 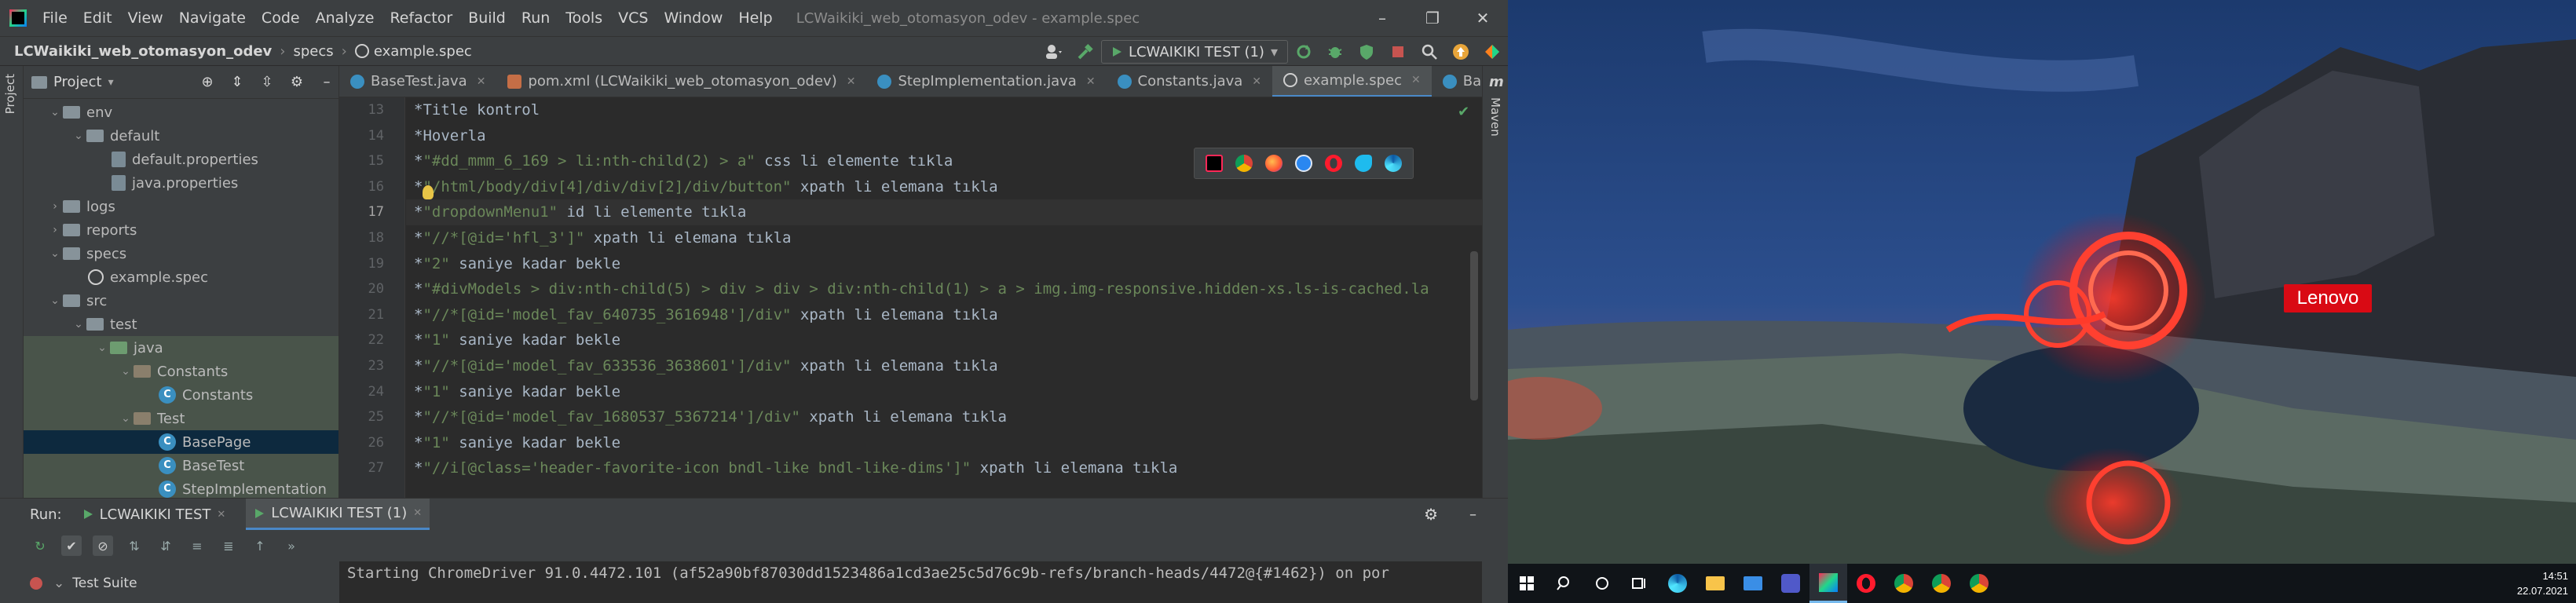 I want to click on menu-view: View, so click(x=146, y=18).